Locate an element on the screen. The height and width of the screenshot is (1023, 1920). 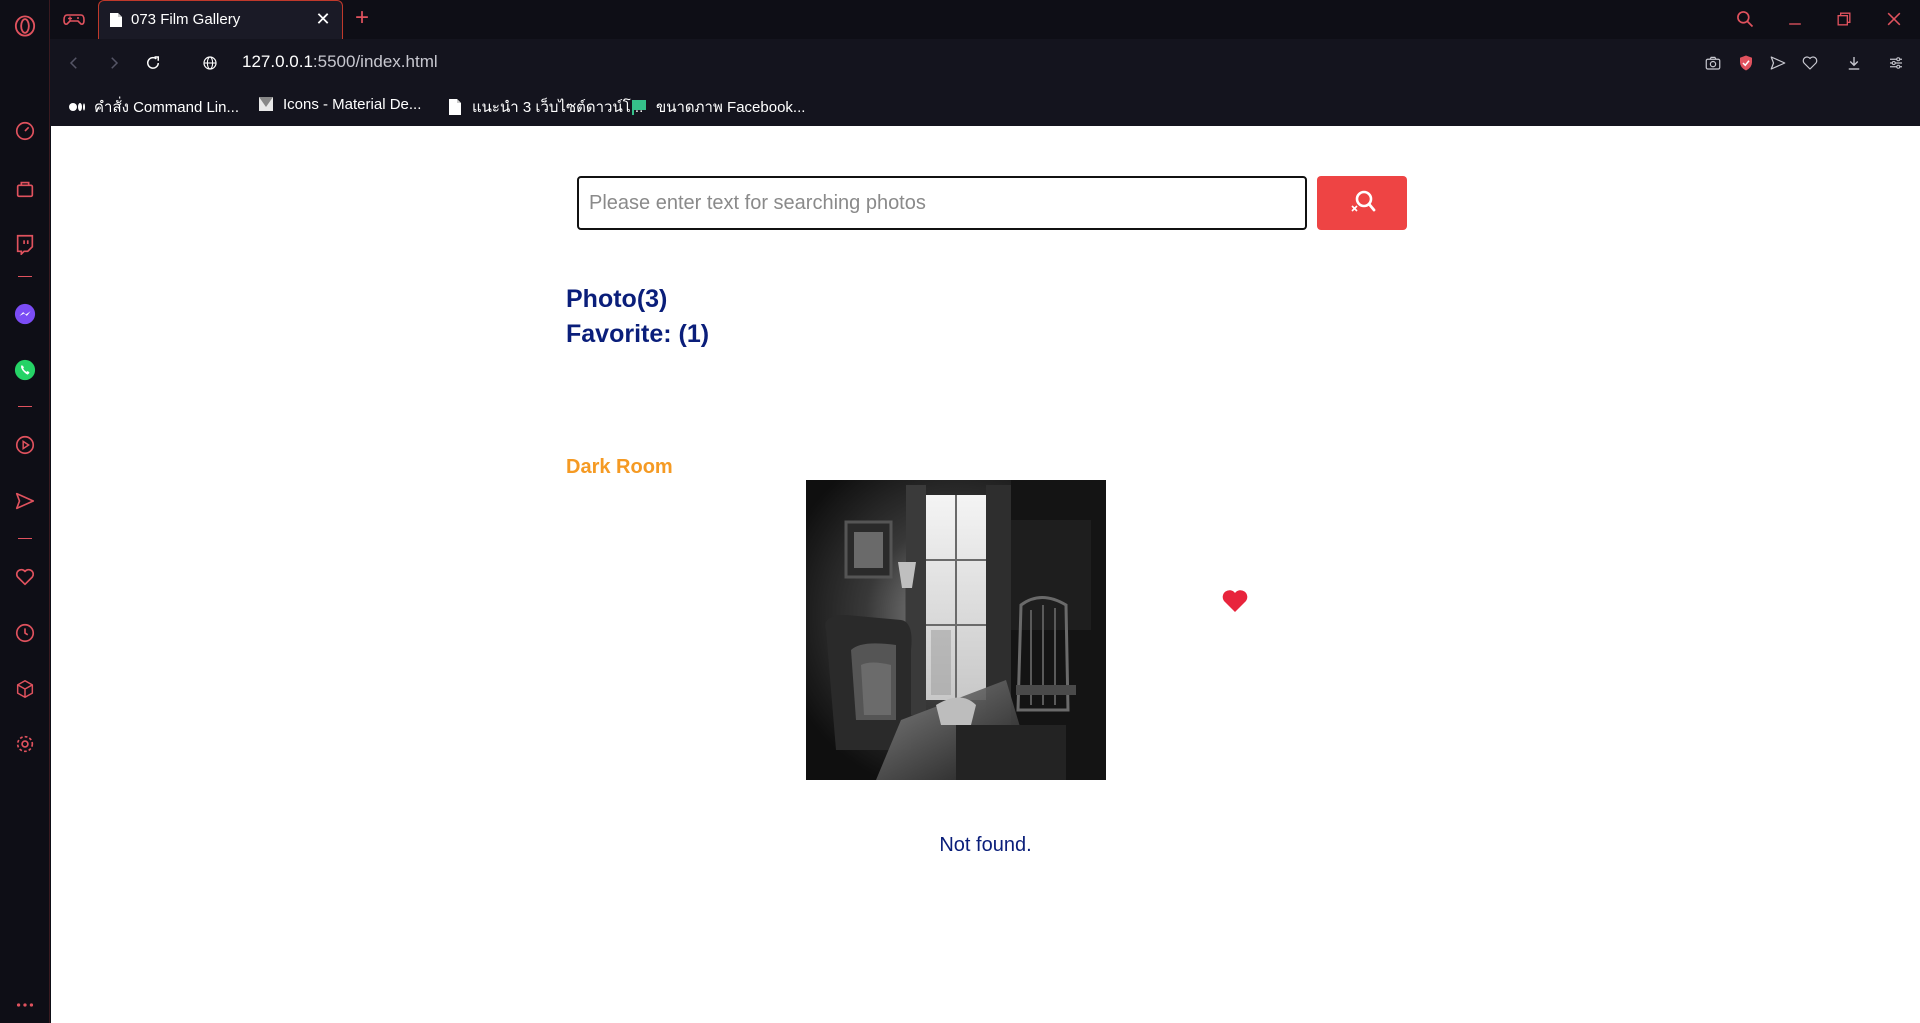
url-path: :5500/index.html is located at coordinates (375, 61).